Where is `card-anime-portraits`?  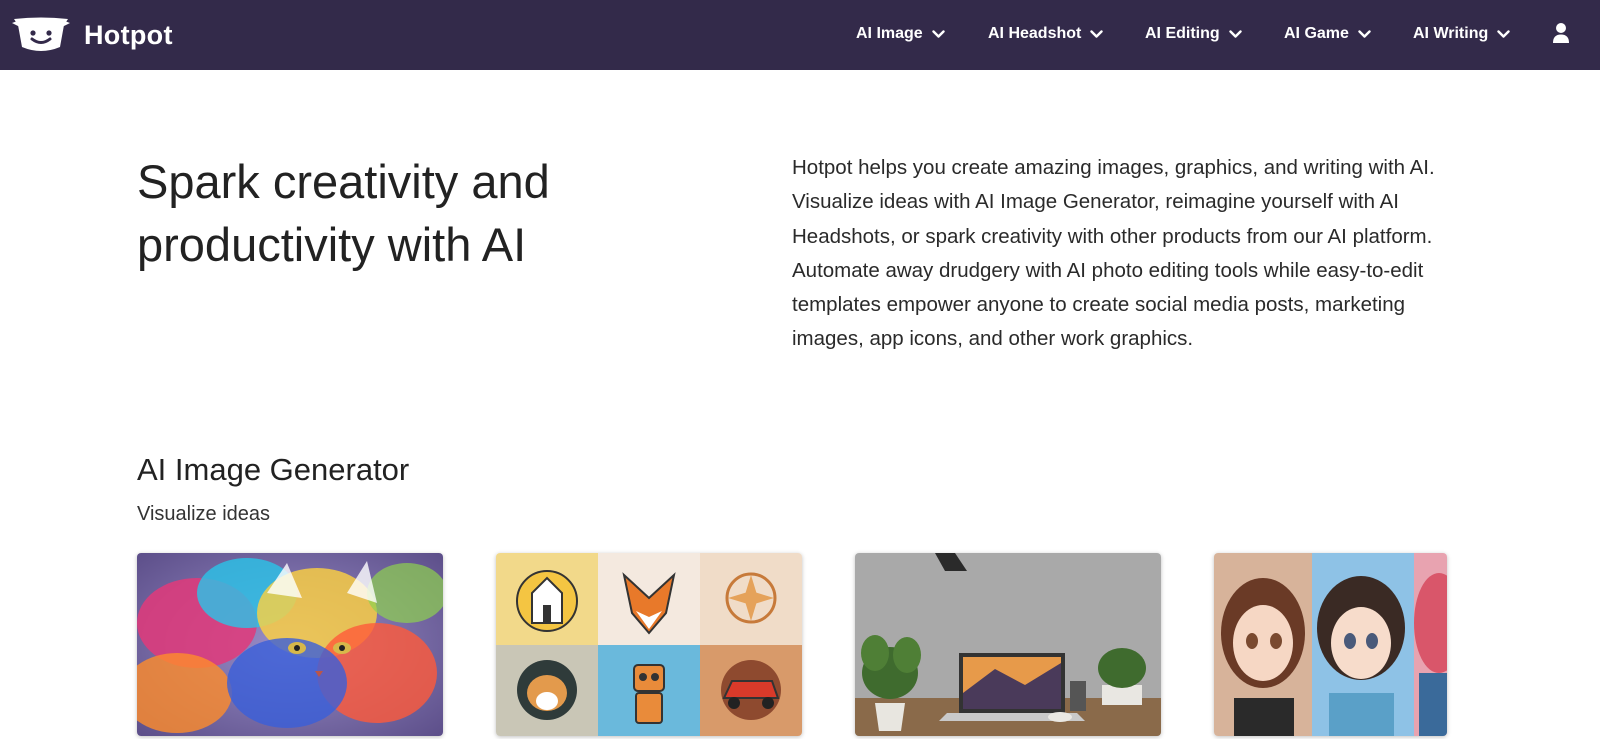
card-anime-portraits is located at coordinates (1330, 644).